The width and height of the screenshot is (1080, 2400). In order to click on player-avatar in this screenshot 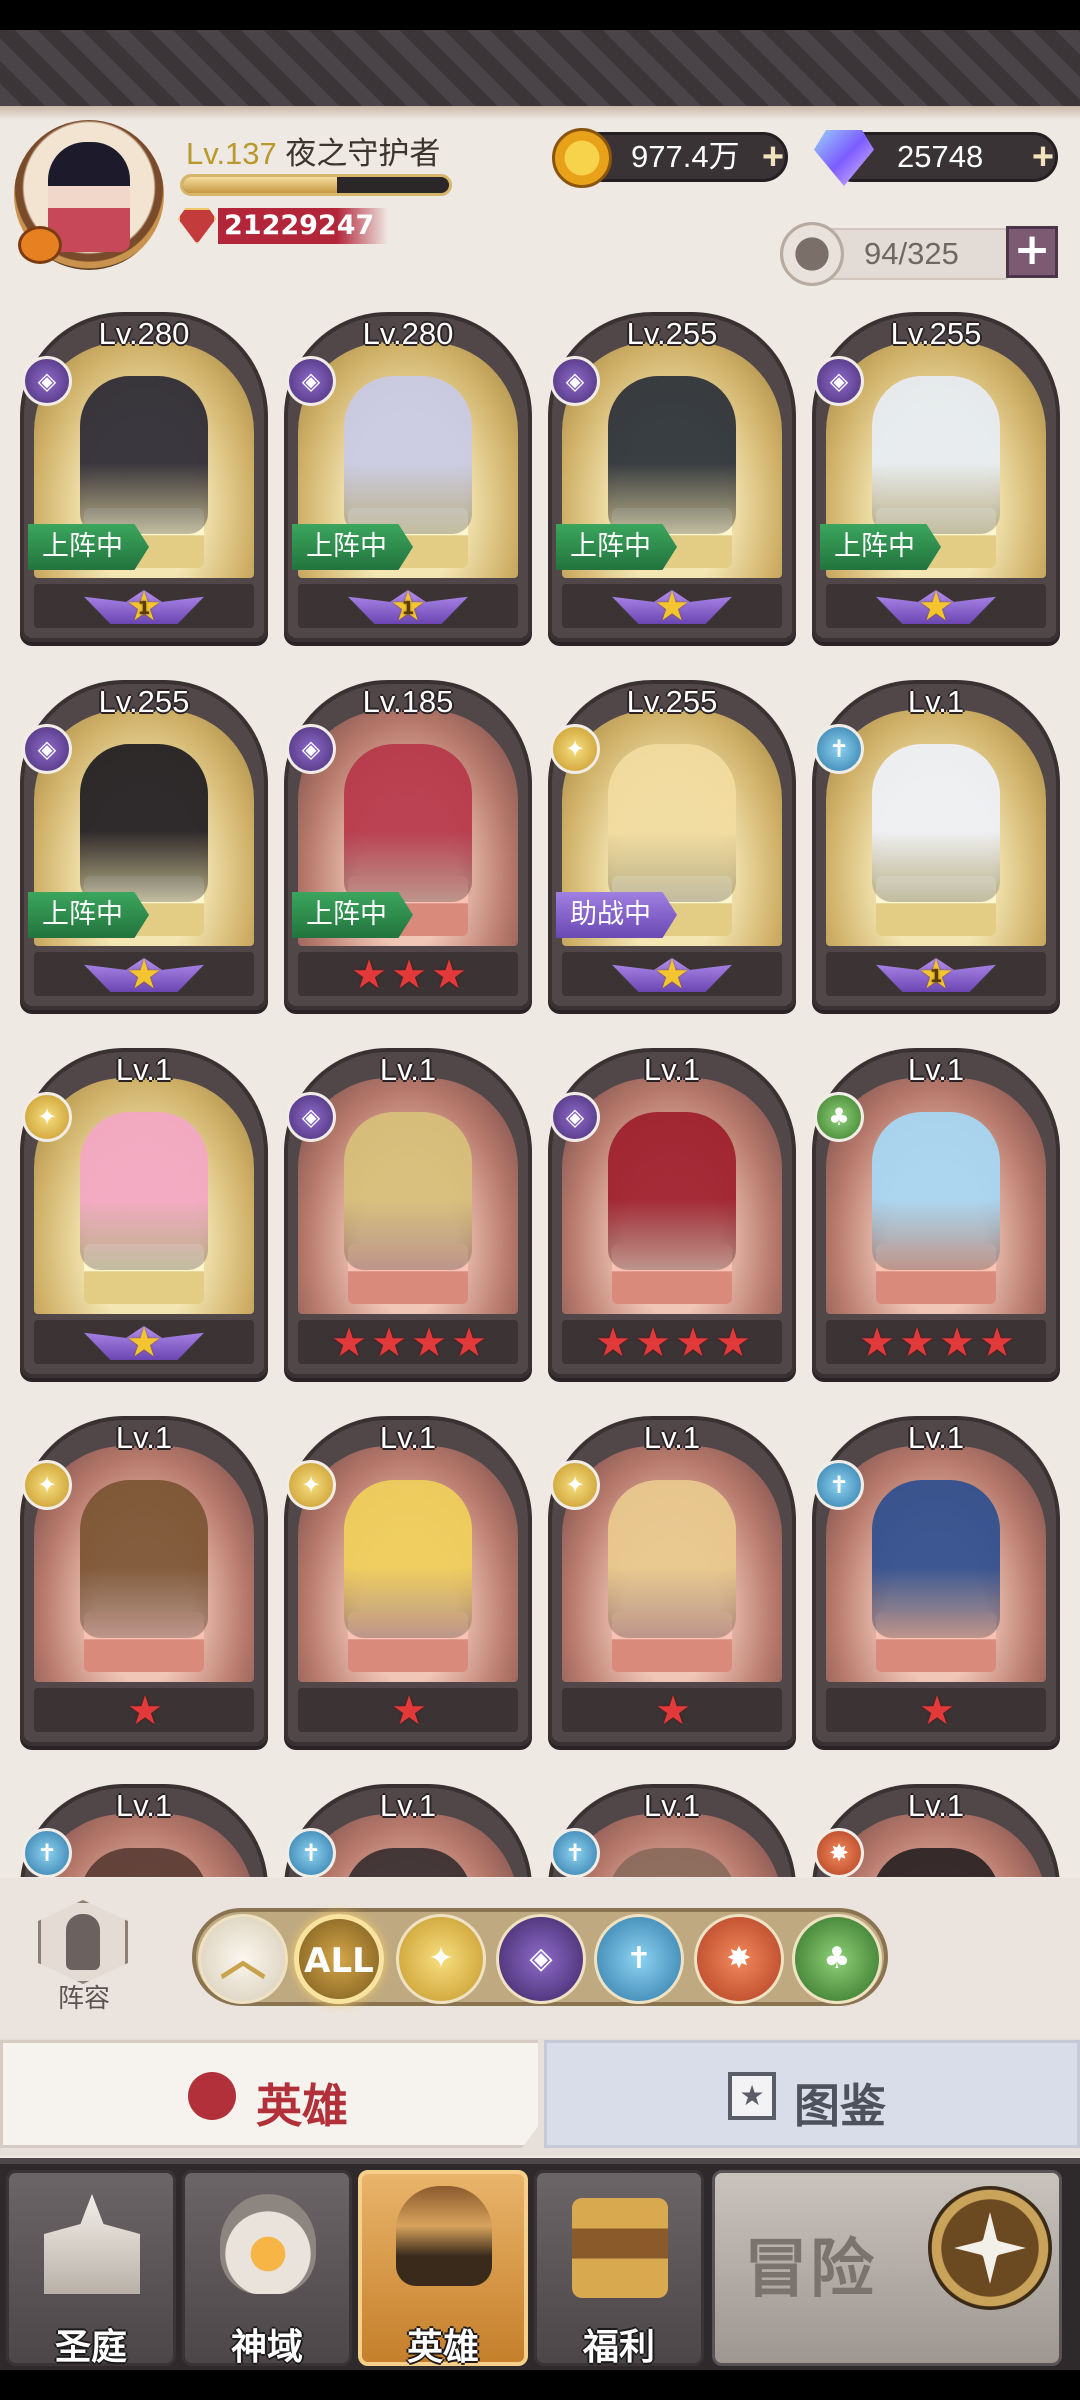, I will do `click(89, 195)`.